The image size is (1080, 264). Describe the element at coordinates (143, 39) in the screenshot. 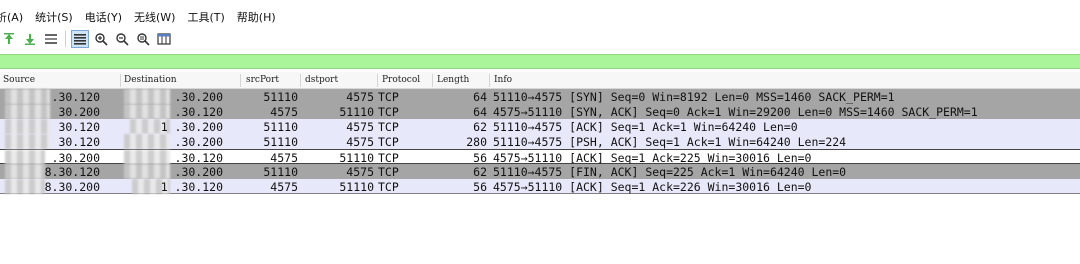

I see `zoom-reset-icon` at that location.